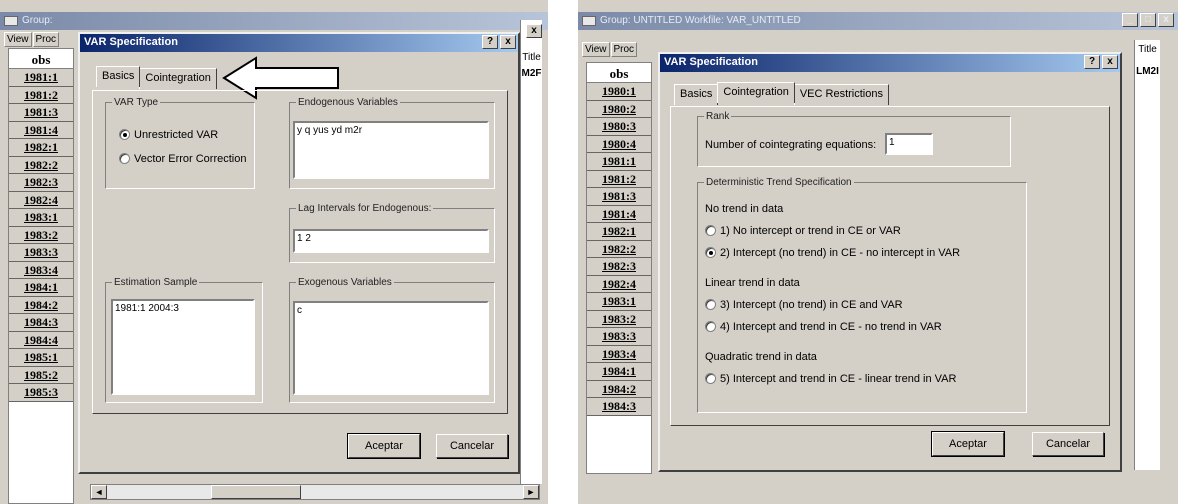 This screenshot has height=504, width=1178. Describe the element at coordinates (41, 375) in the screenshot. I see `obs-row: 1985:2` at that location.